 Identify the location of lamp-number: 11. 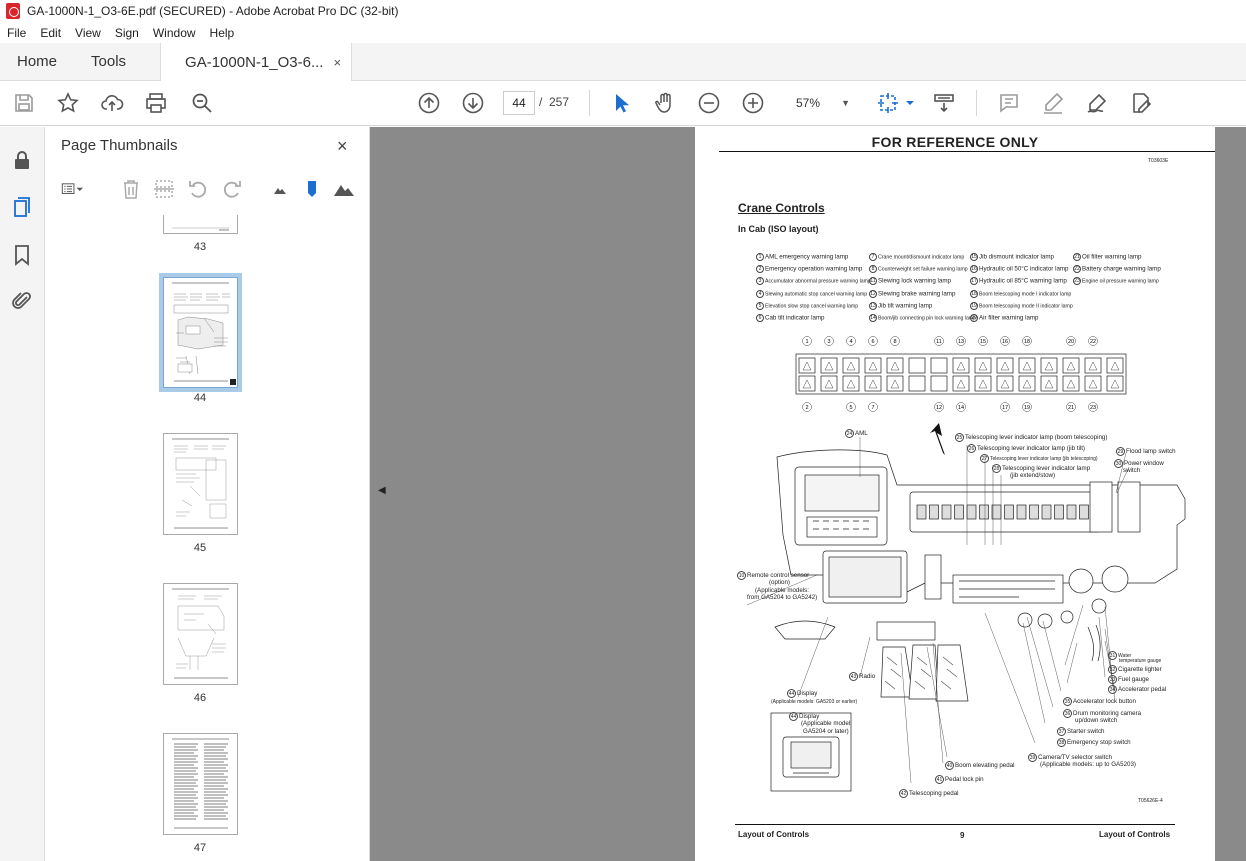
(939, 342).